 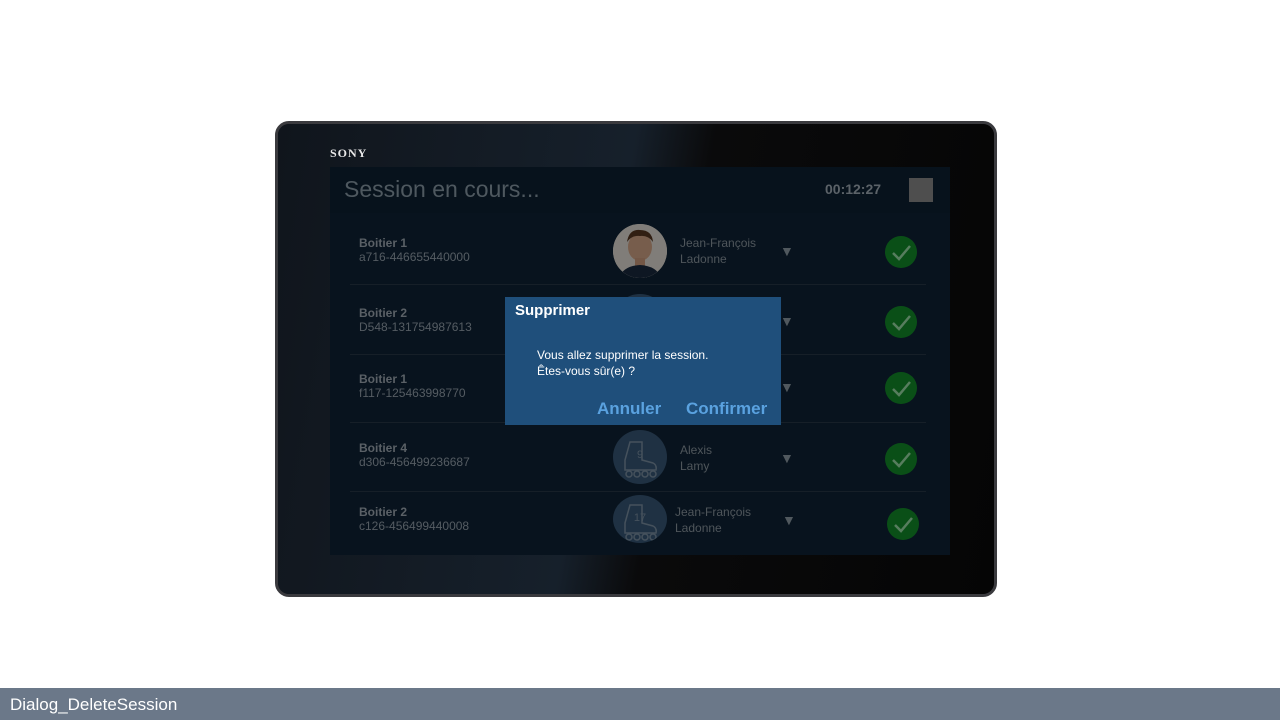 What do you see at coordinates (94, 704) in the screenshot?
I see `screen-label: Dialog_DeleteSession` at bounding box center [94, 704].